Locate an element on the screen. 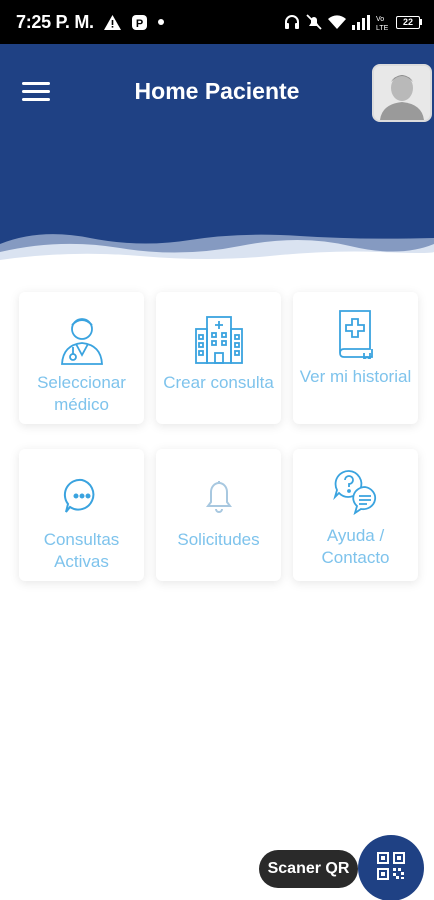  status-time: 7:25 P. M. is located at coordinates (55, 21).